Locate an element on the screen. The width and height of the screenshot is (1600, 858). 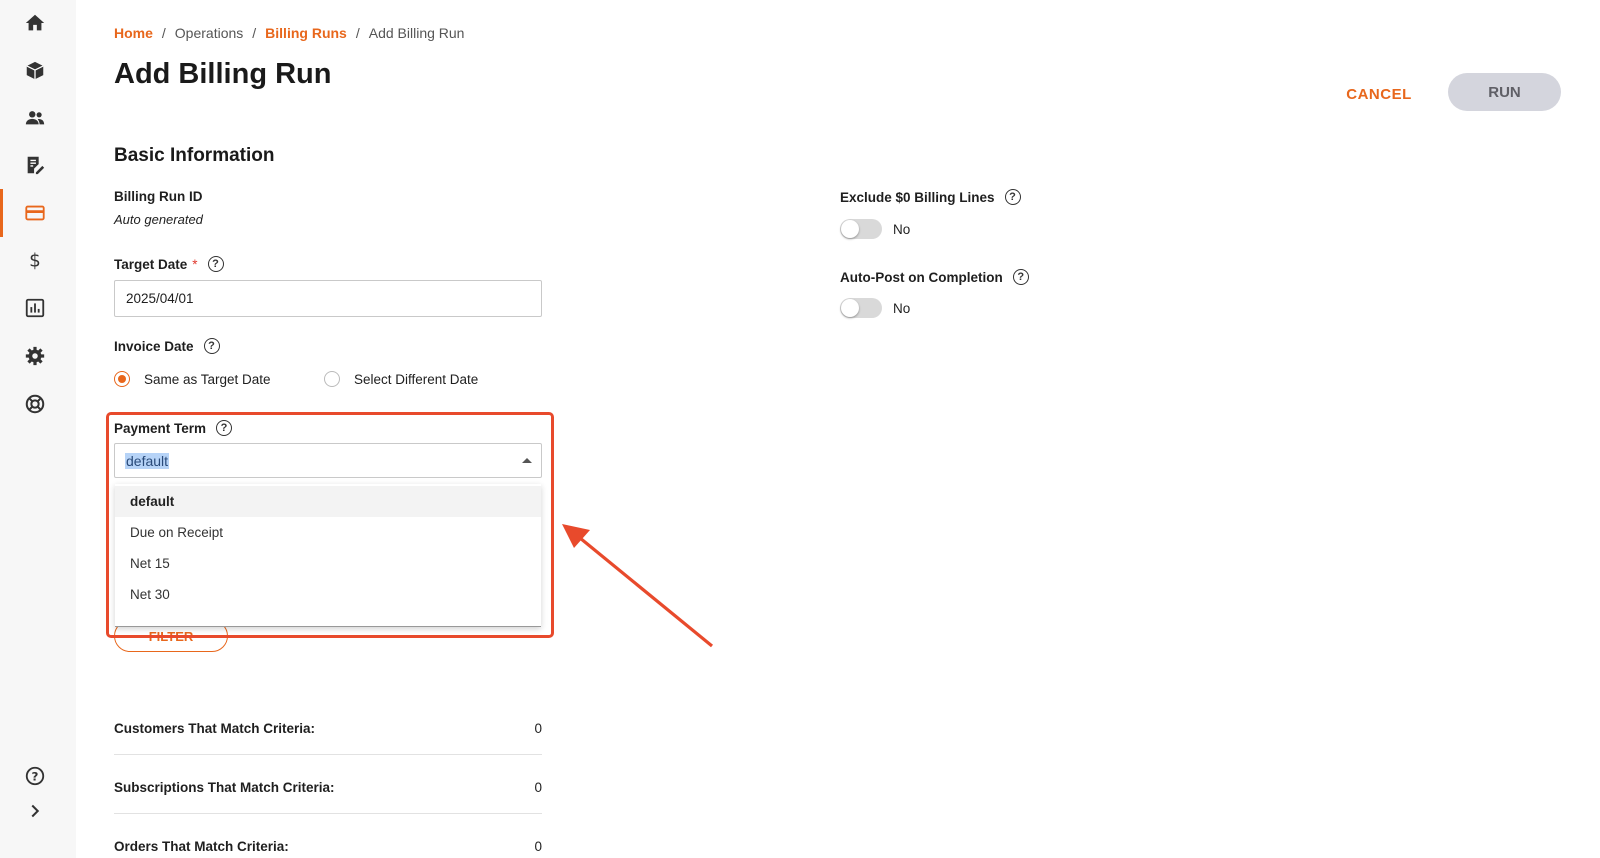
invoice-date-label: Invoice Date ? is located at coordinates (167, 346).